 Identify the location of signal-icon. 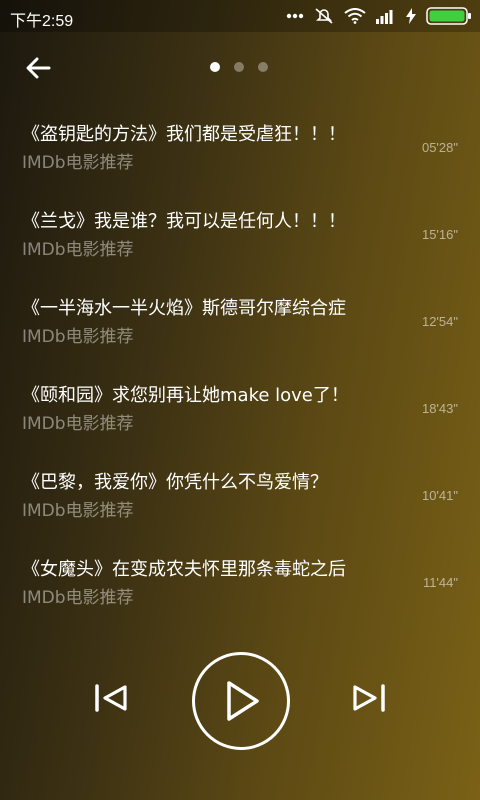
(384, 17).